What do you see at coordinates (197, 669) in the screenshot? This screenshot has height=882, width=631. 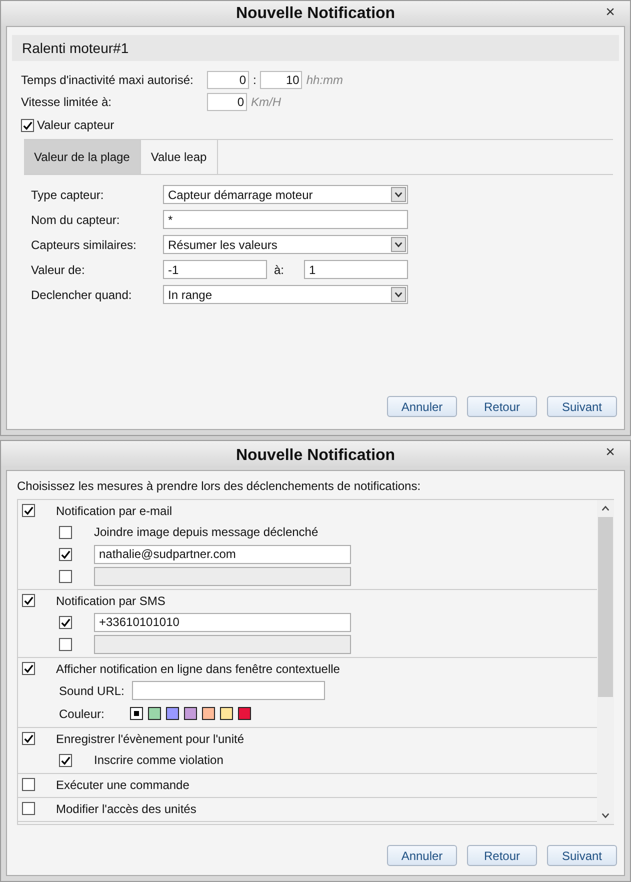 I see `option-label: Afficher notification en ligne dans fenêtre contextuelle` at bounding box center [197, 669].